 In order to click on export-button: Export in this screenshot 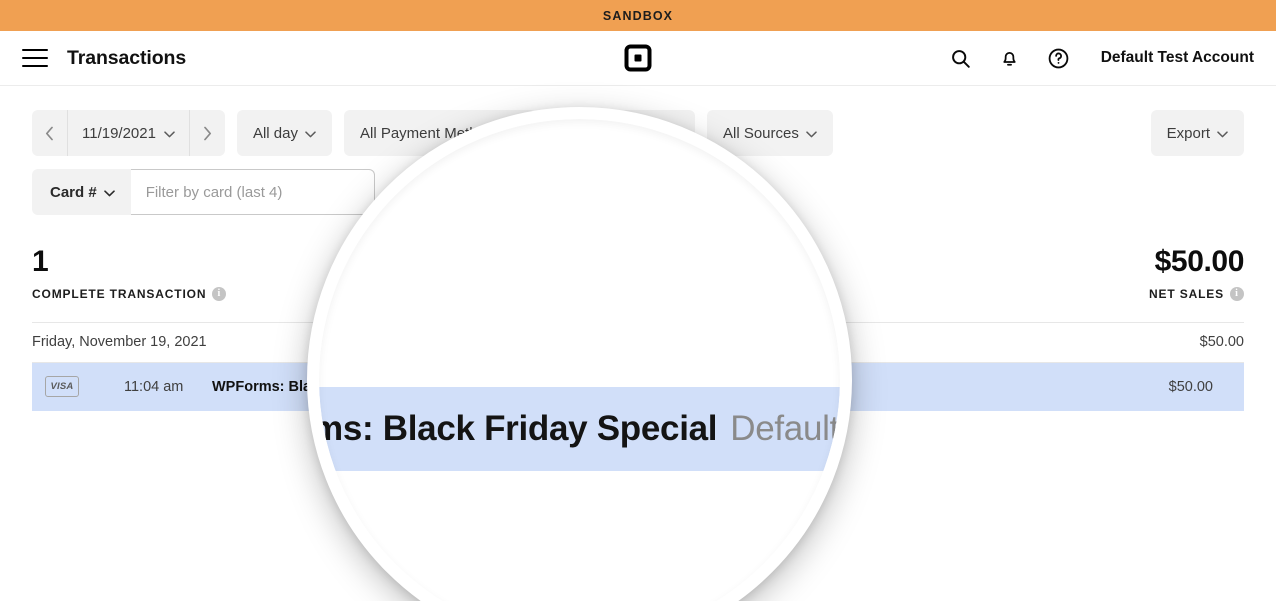, I will do `click(1197, 133)`.